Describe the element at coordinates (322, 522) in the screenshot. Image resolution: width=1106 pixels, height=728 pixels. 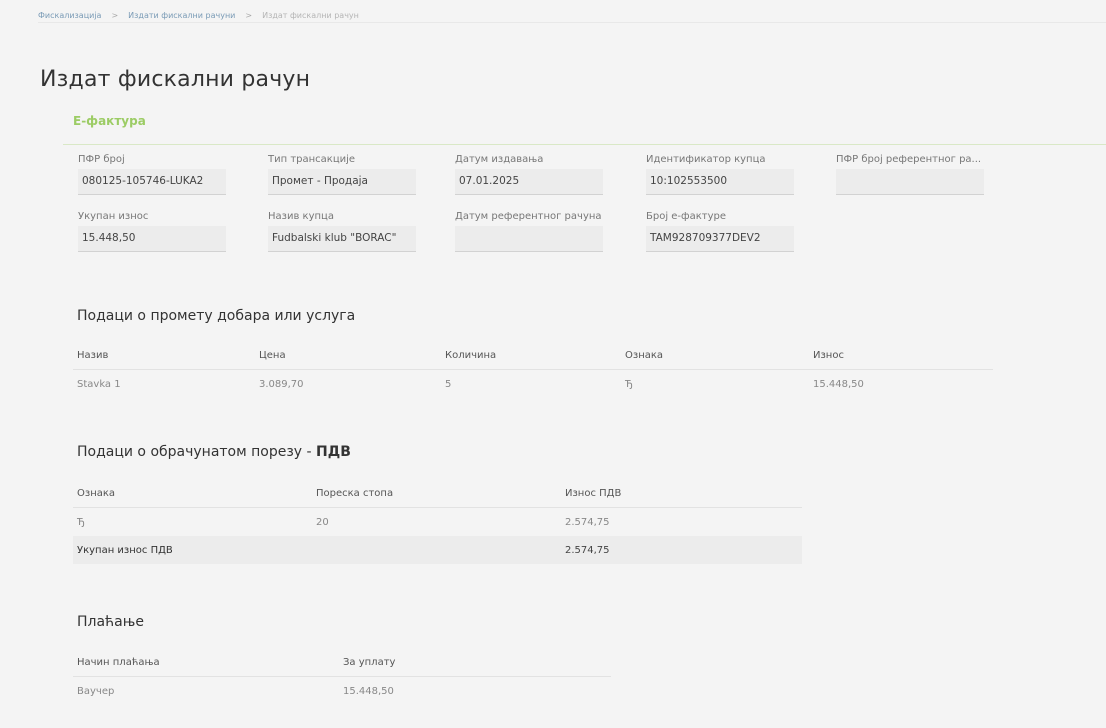
I see `table-cell: 20` at that location.